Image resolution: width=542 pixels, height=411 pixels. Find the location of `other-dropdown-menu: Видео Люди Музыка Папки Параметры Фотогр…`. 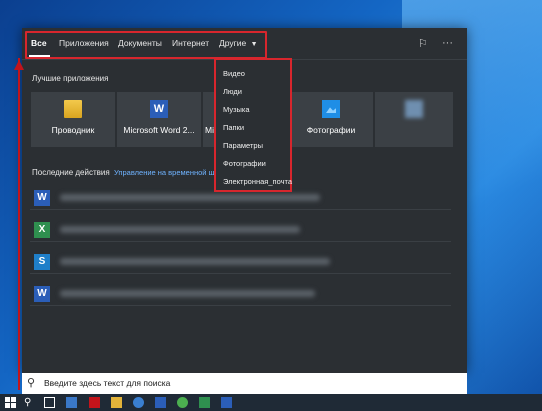

other-dropdown-menu: Видео Люди Музыка Папки Параметры Фотогр… is located at coordinates (253, 125).